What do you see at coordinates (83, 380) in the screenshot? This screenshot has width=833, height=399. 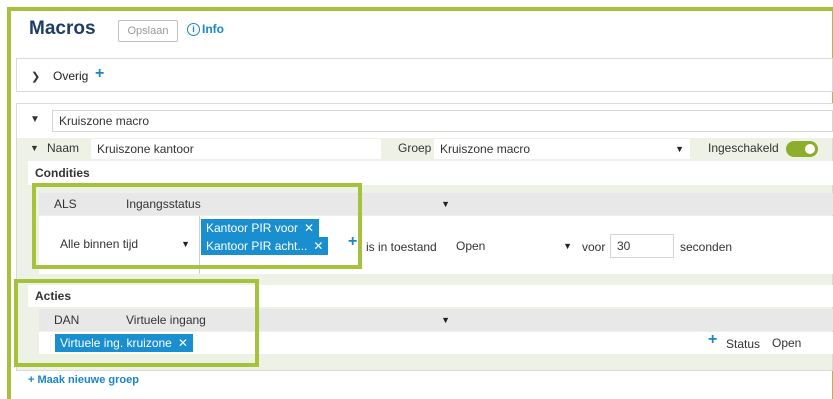 I see `new-group-link: + Maak nieuwe groep` at bounding box center [83, 380].